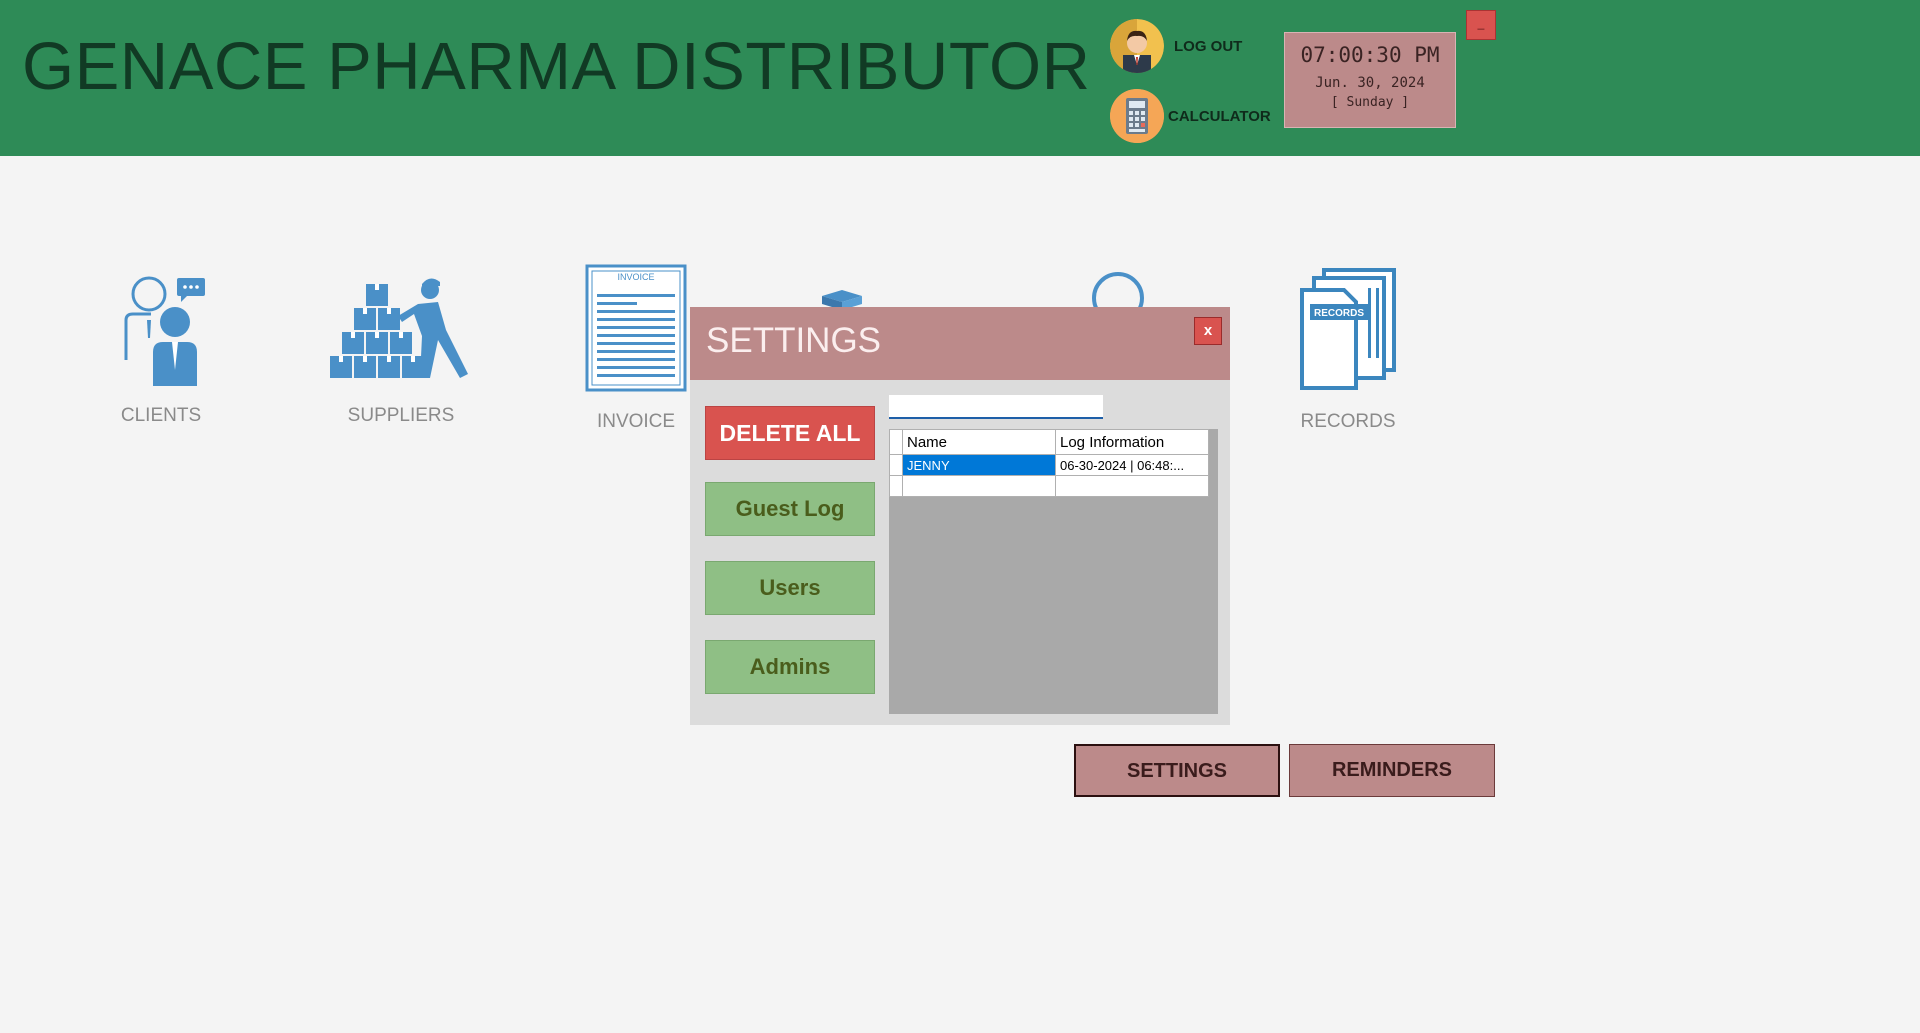 The width and height of the screenshot is (1920, 1033). What do you see at coordinates (636, 330) in the screenshot?
I see `invoice-icon: INVOICE` at bounding box center [636, 330].